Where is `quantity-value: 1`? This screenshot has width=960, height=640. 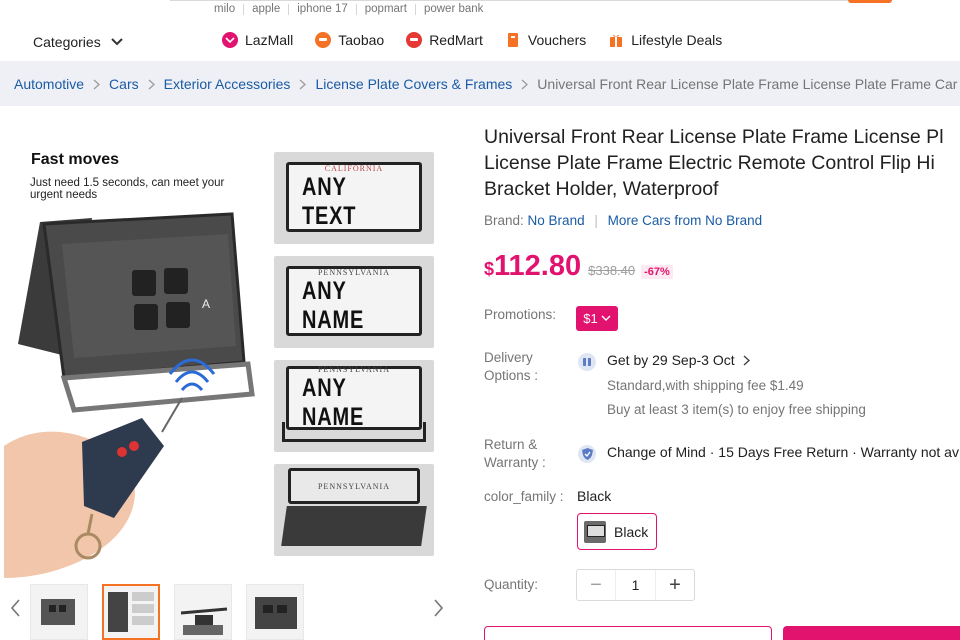
quantity-value: 1 is located at coordinates (635, 585).